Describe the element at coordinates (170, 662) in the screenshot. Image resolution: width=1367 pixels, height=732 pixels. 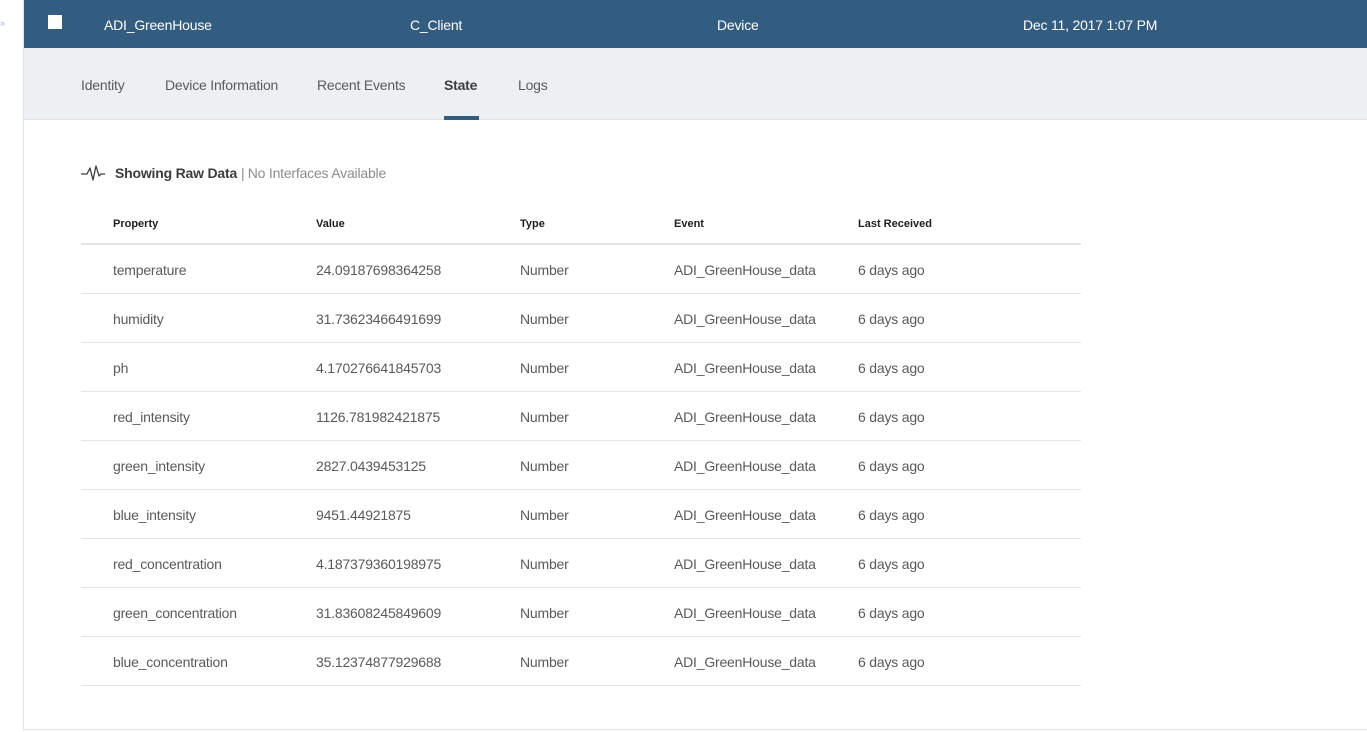
I see `cell-property: blue_concentration` at that location.